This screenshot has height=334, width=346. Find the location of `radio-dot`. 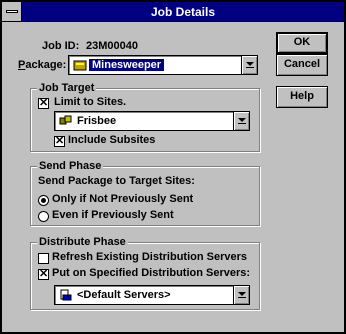

radio-dot is located at coordinates (43, 200).